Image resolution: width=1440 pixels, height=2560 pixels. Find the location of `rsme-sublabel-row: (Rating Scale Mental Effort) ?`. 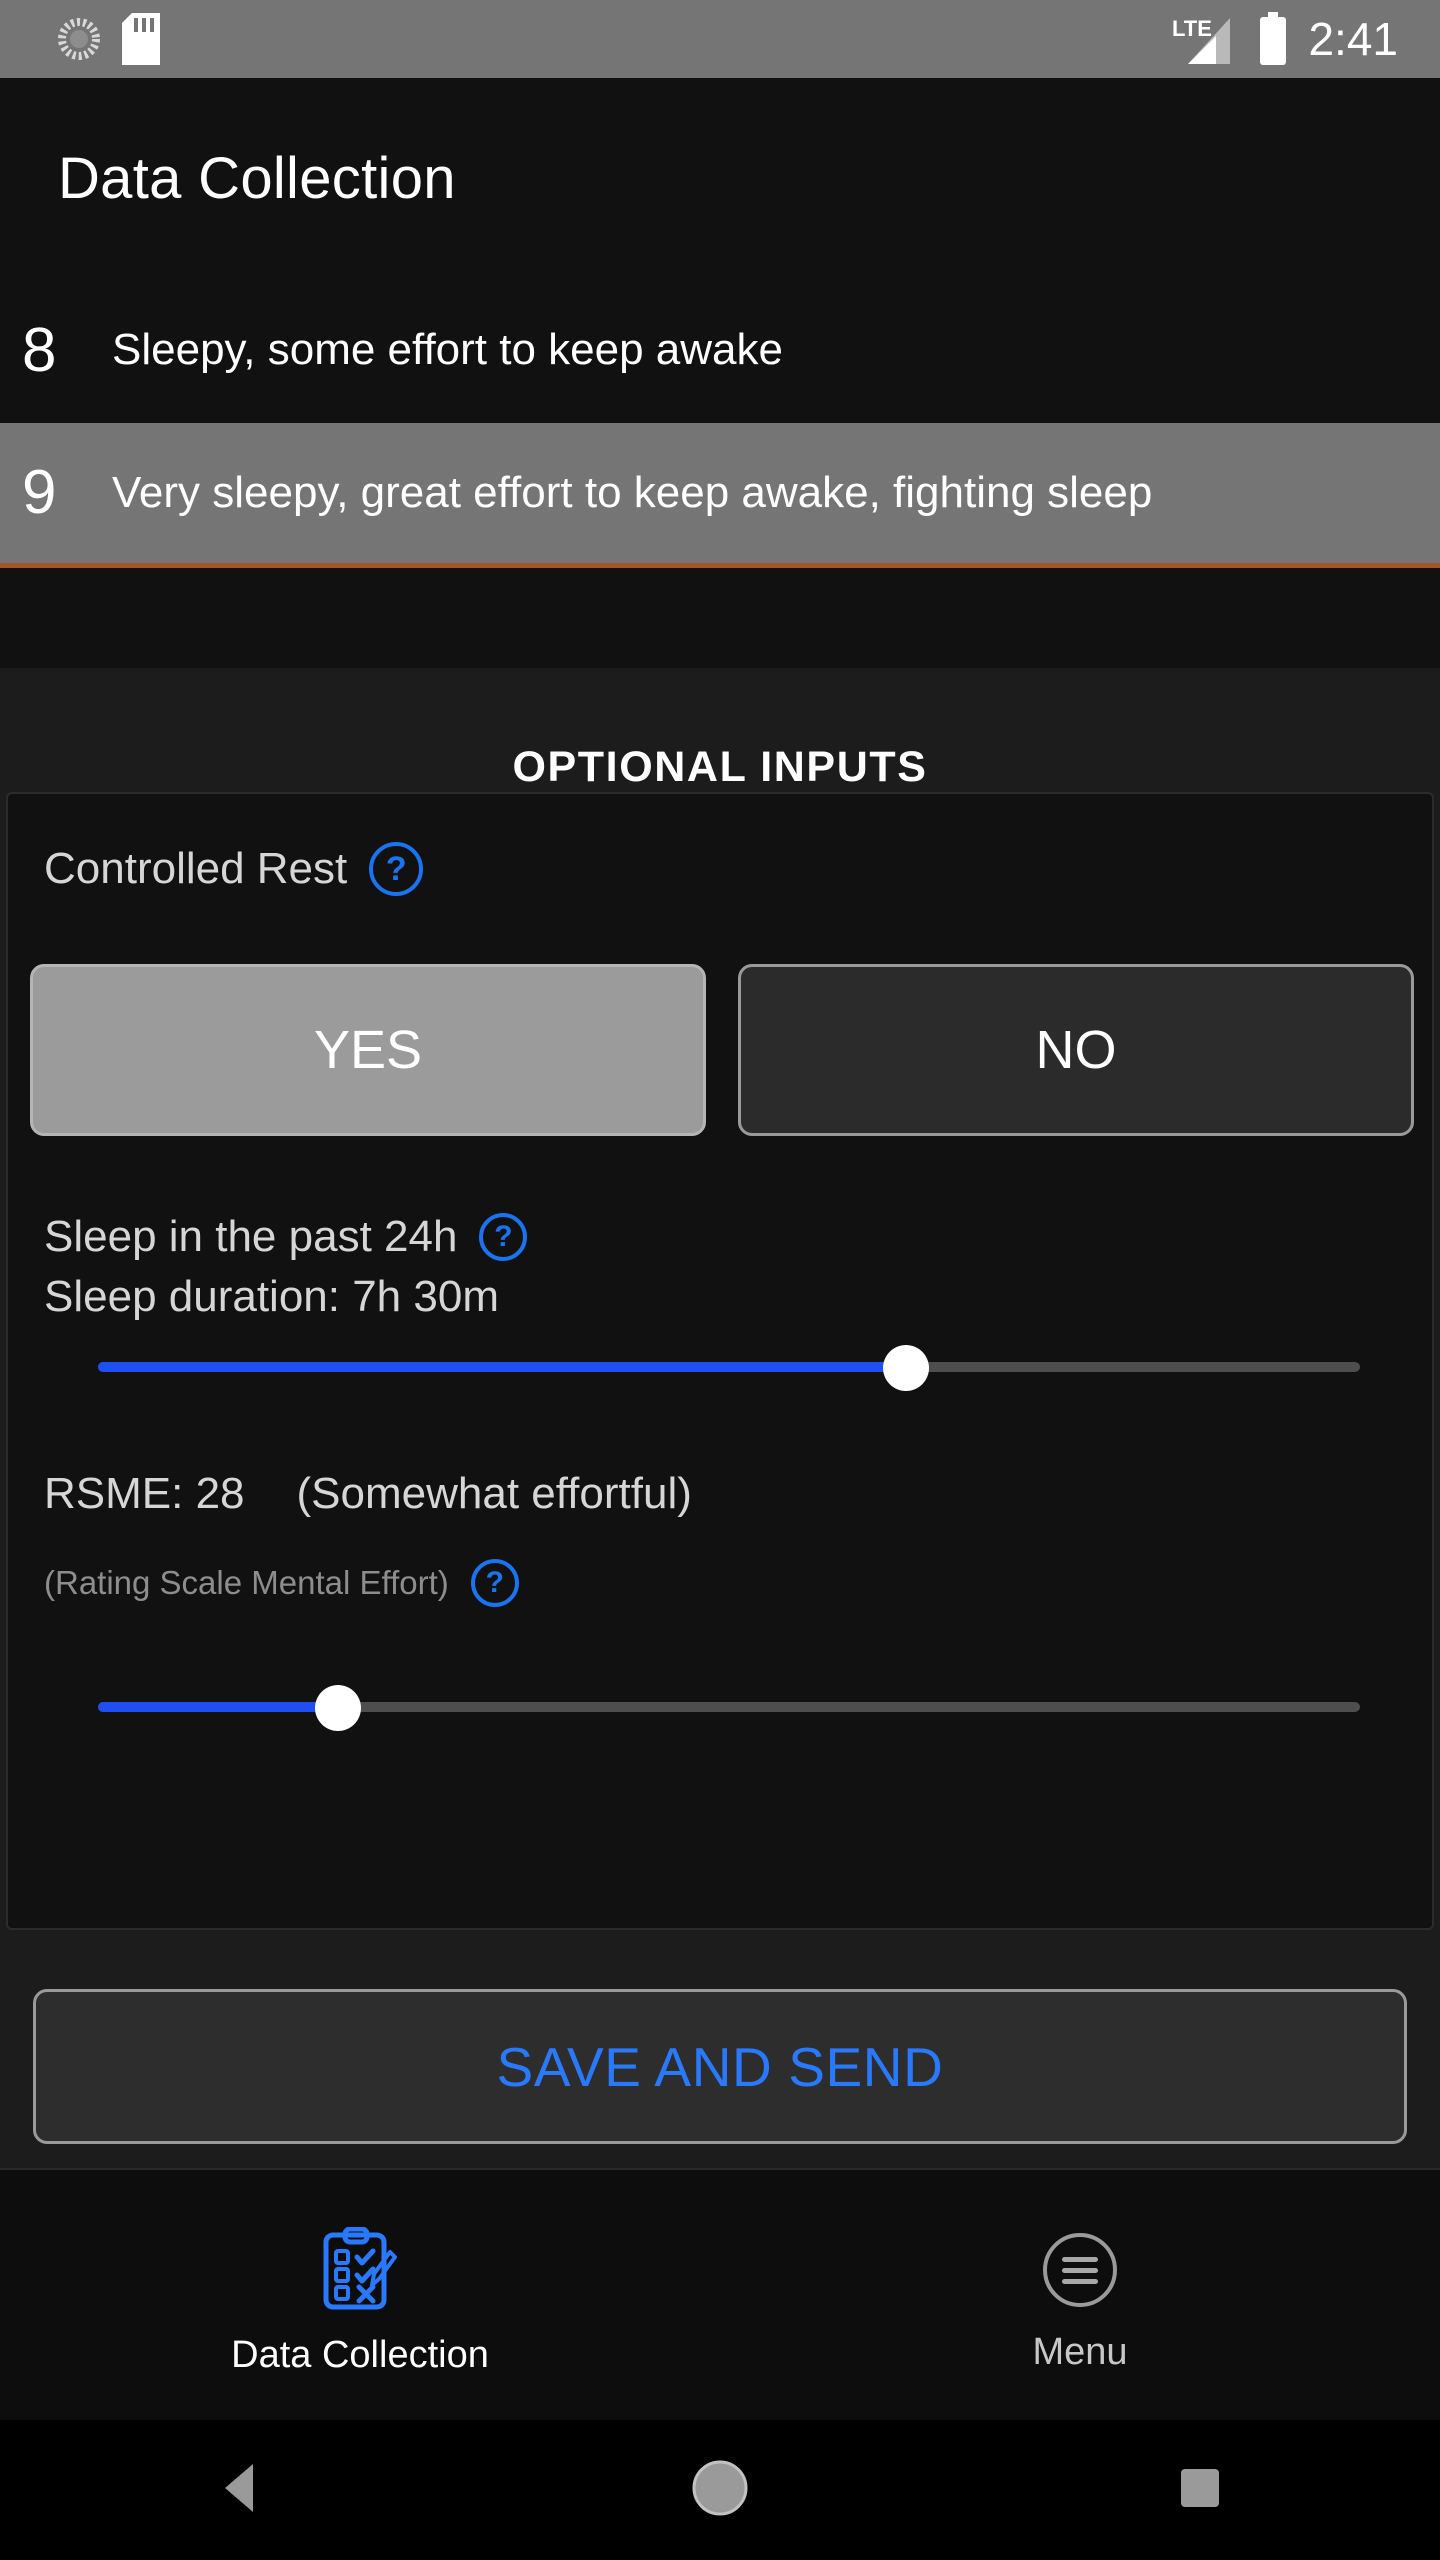

rsme-sublabel-row: (Rating Scale Mental Effort) ? is located at coordinates (263, 1583).